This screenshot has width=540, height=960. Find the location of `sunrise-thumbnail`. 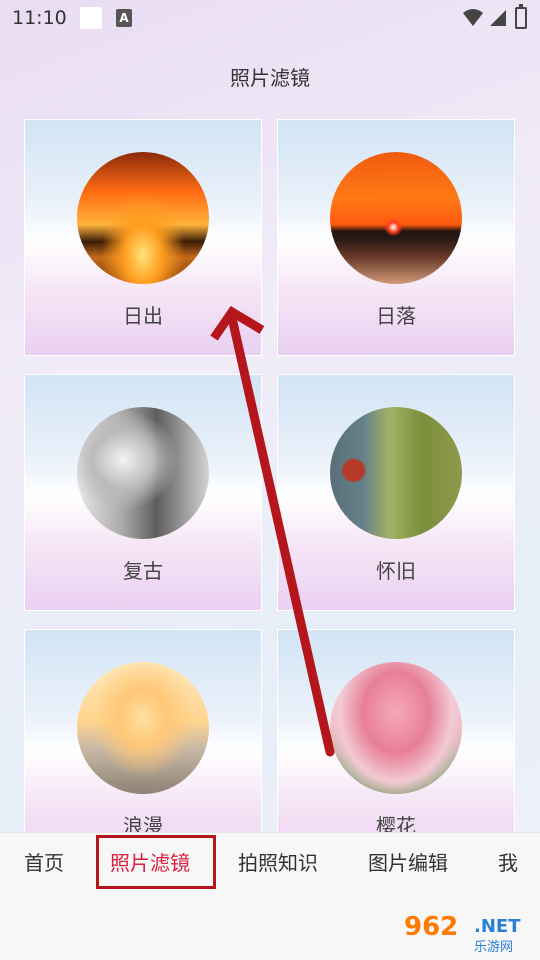

sunrise-thumbnail is located at coordinates (143, 218).